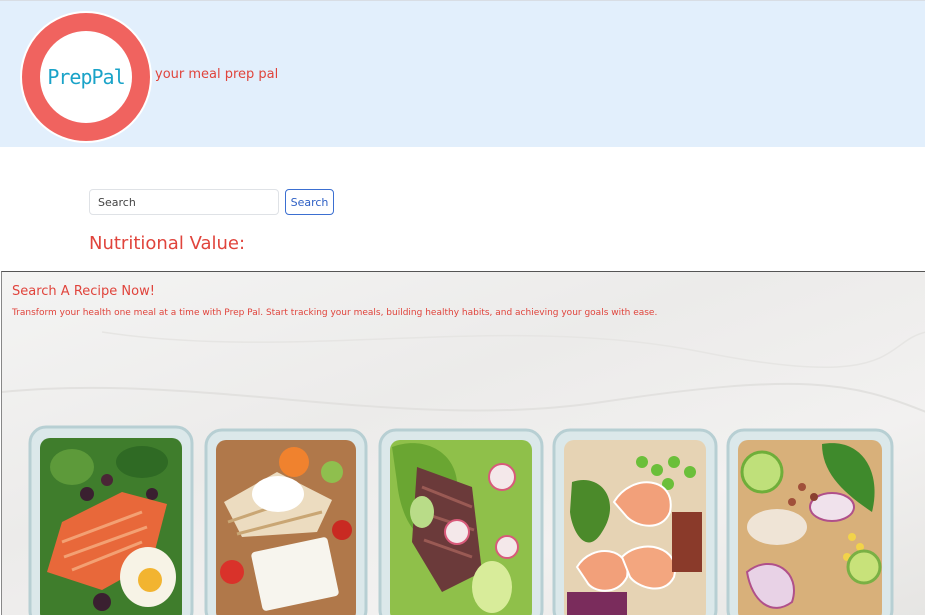  What do you see at coordinates (83, 291) in the screenshot?
I see `hero-title: Search A Recipe Now!` at bounding box center [83, 291].